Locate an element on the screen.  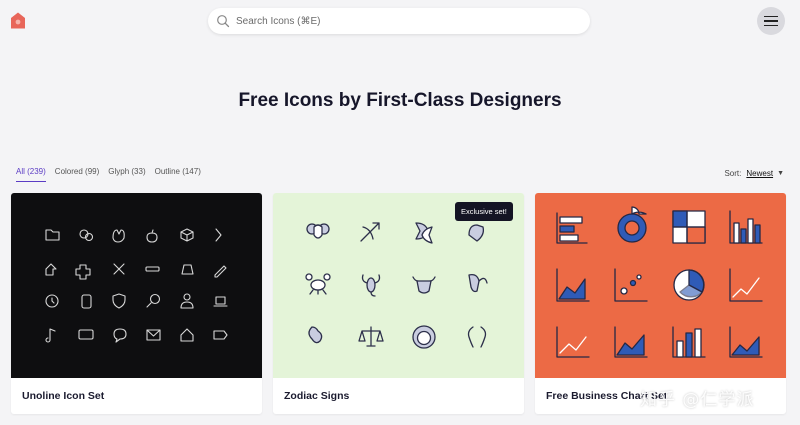
business-chart-preview is located at coordinates (660, 285).